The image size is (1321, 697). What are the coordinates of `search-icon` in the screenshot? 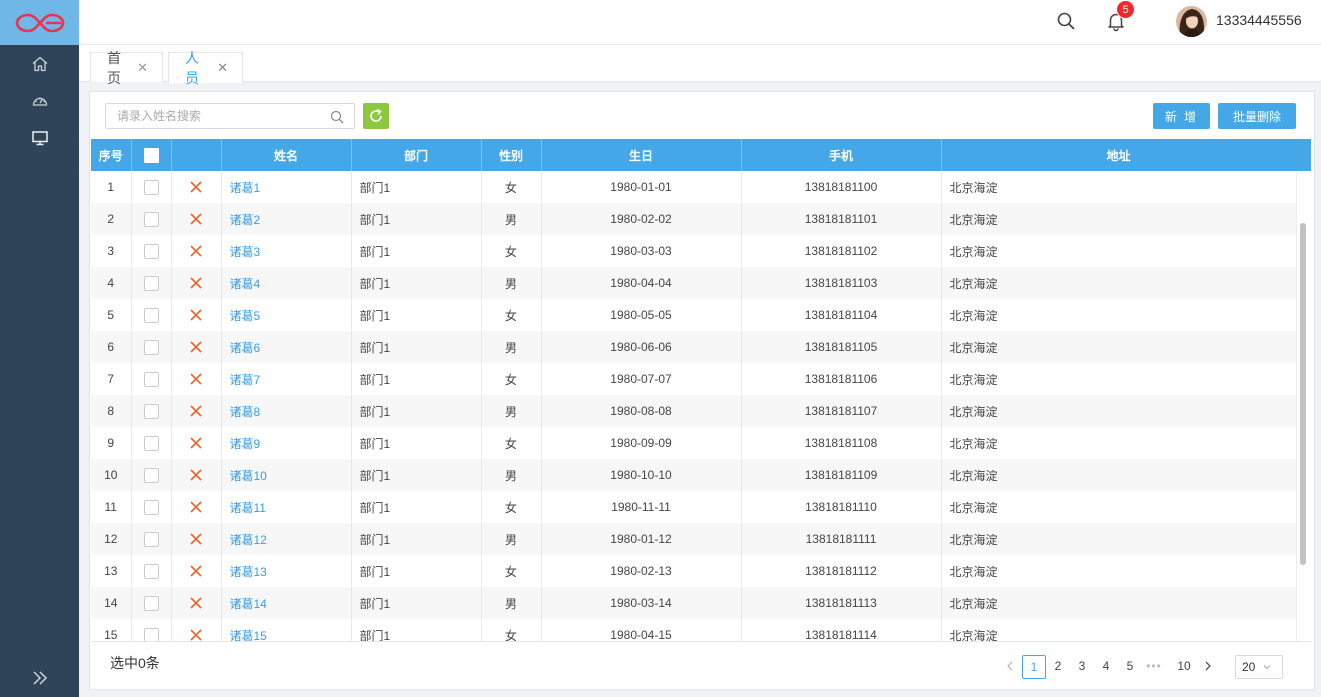 It's located at (337, 117).